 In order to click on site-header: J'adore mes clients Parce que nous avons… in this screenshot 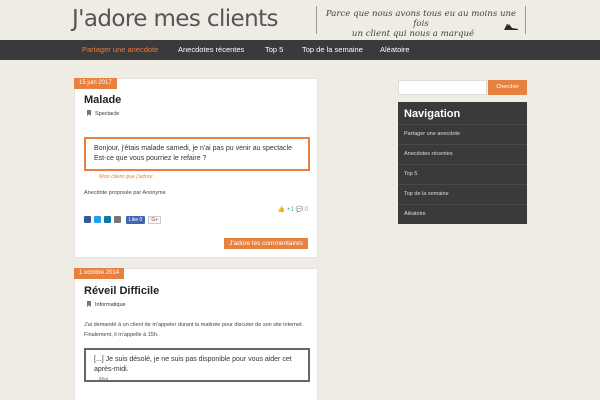, I will do `click(300, 20)`.